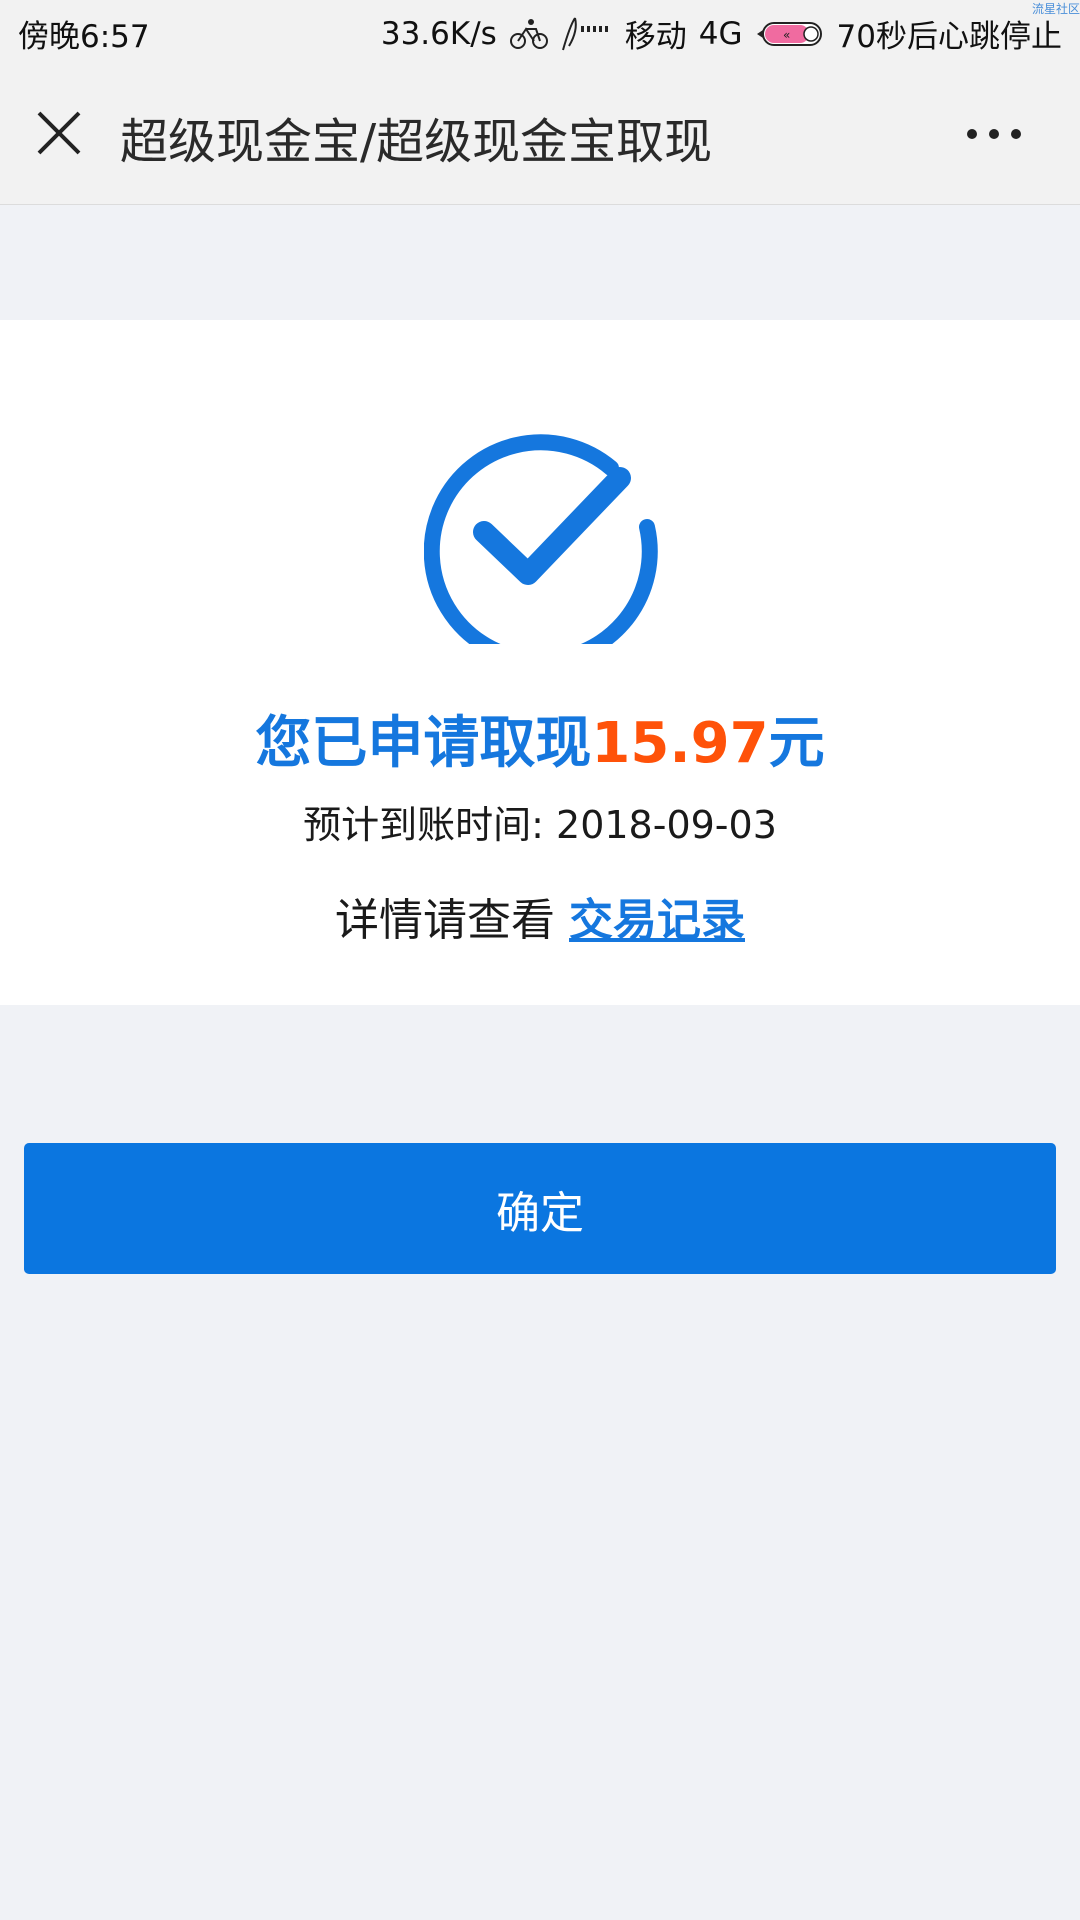  I want to click on confirm-button: 确定, so click(540, 1208).